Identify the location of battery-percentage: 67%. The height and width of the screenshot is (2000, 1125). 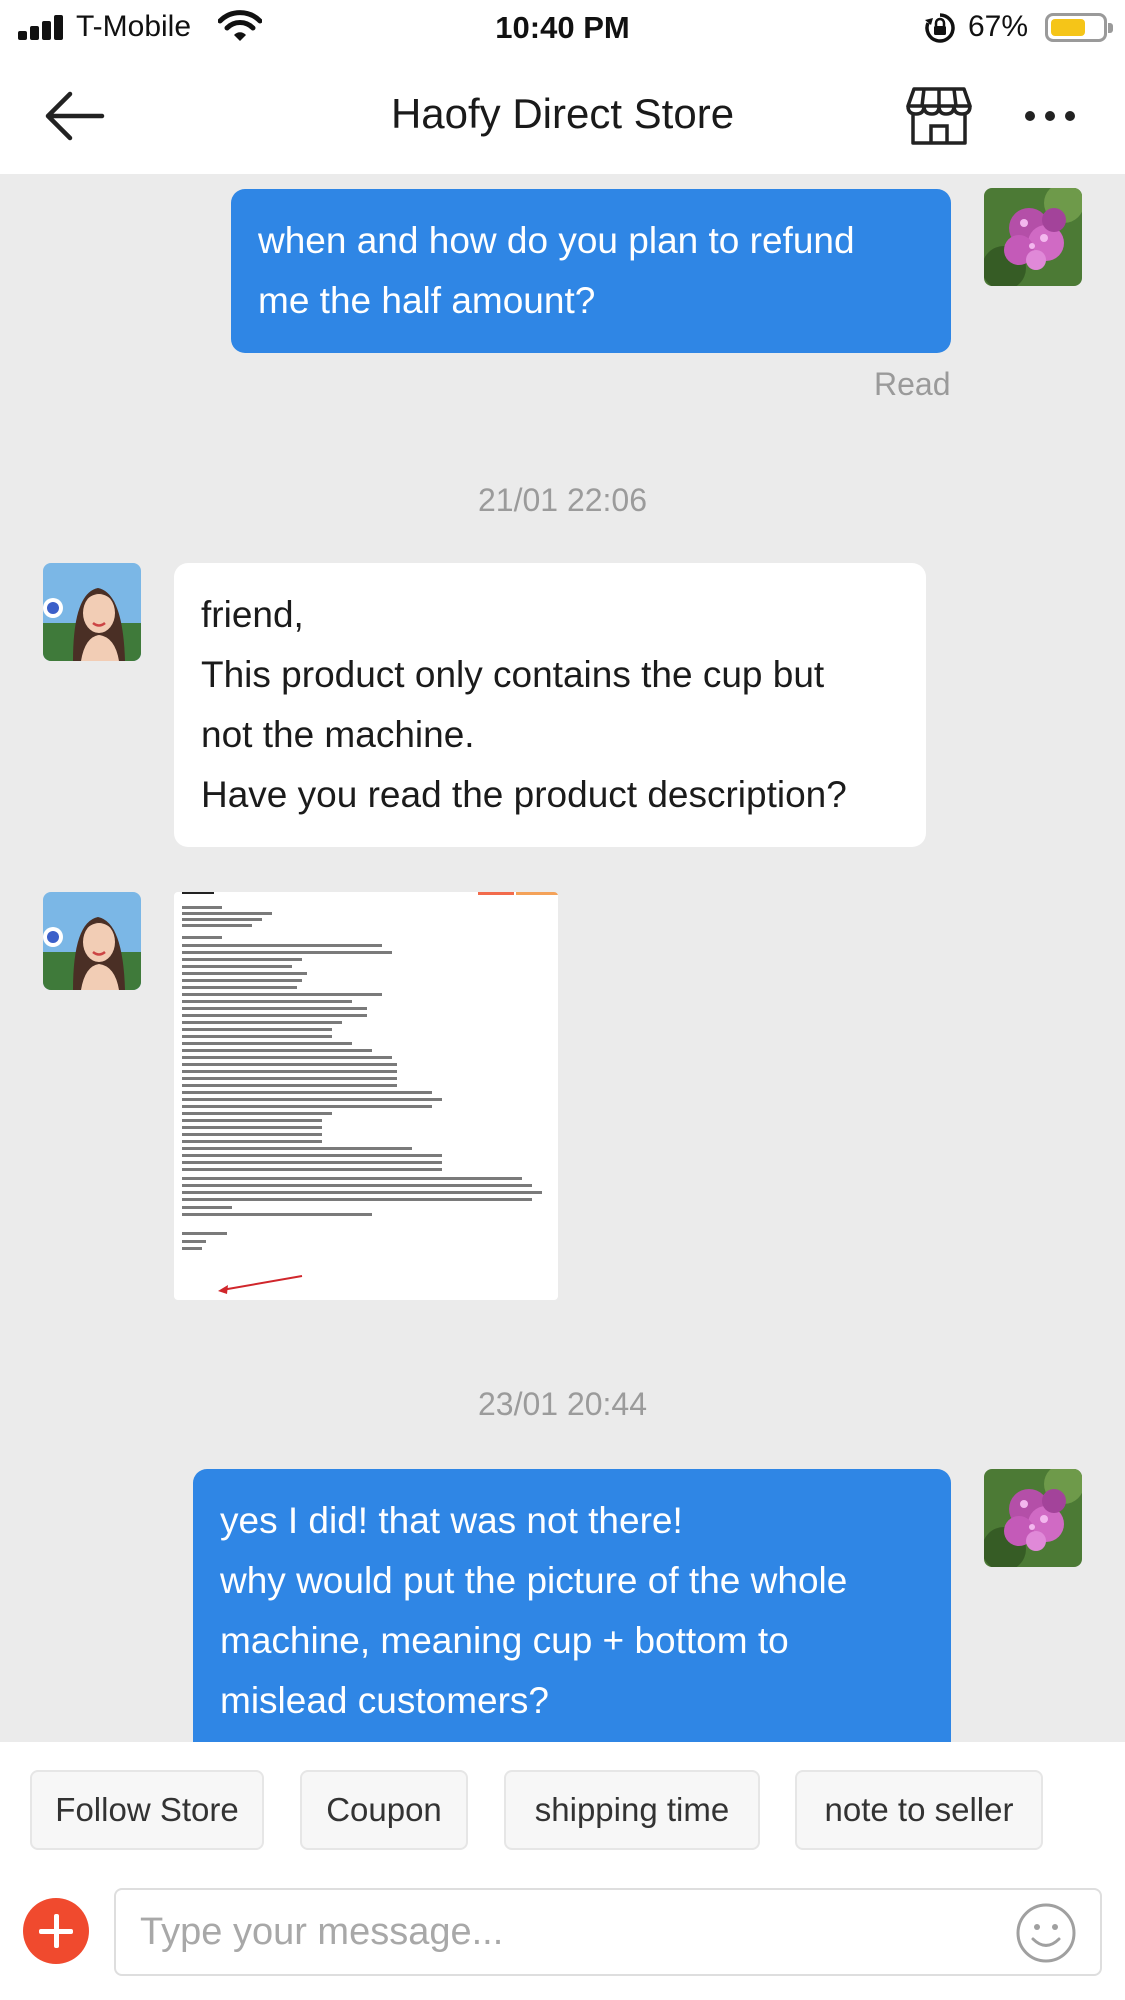
(998, 26).